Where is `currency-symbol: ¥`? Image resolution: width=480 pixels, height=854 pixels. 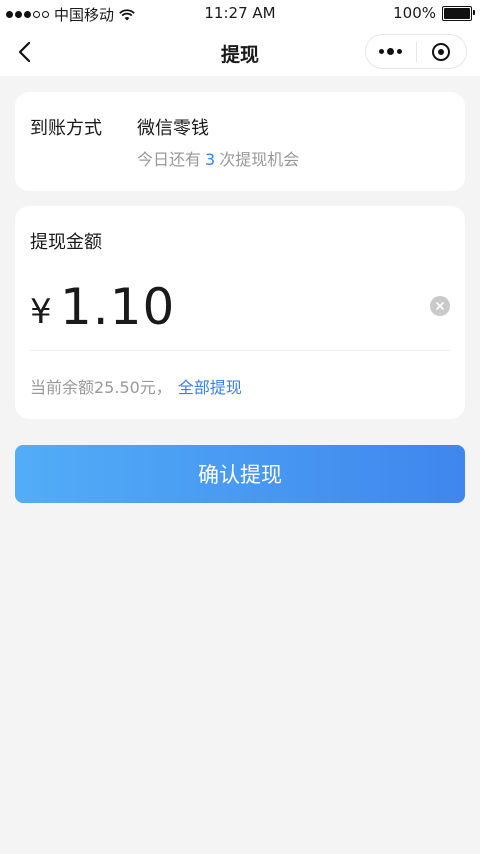 currency-symbol: ¥ is located at coordinates (41, 312).